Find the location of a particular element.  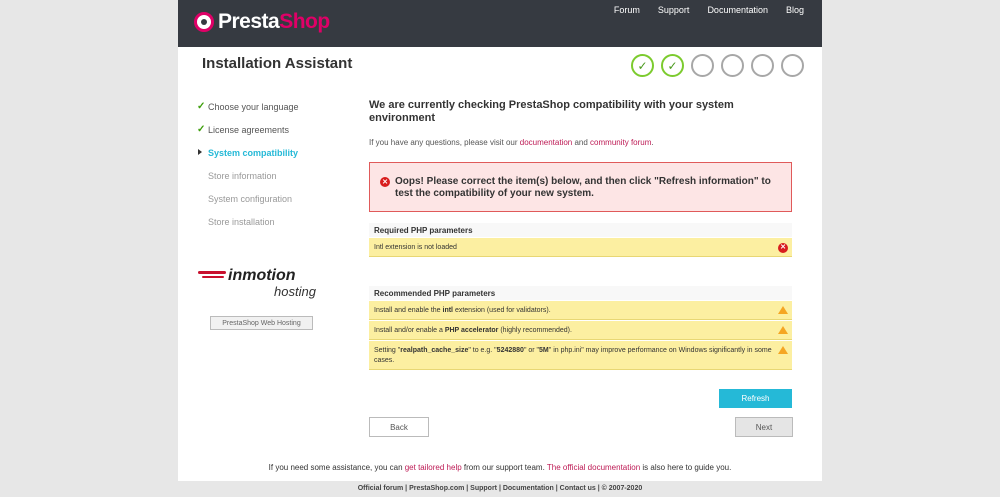

tailored-help-link: get tailored help is located at coordinates (433, 467).